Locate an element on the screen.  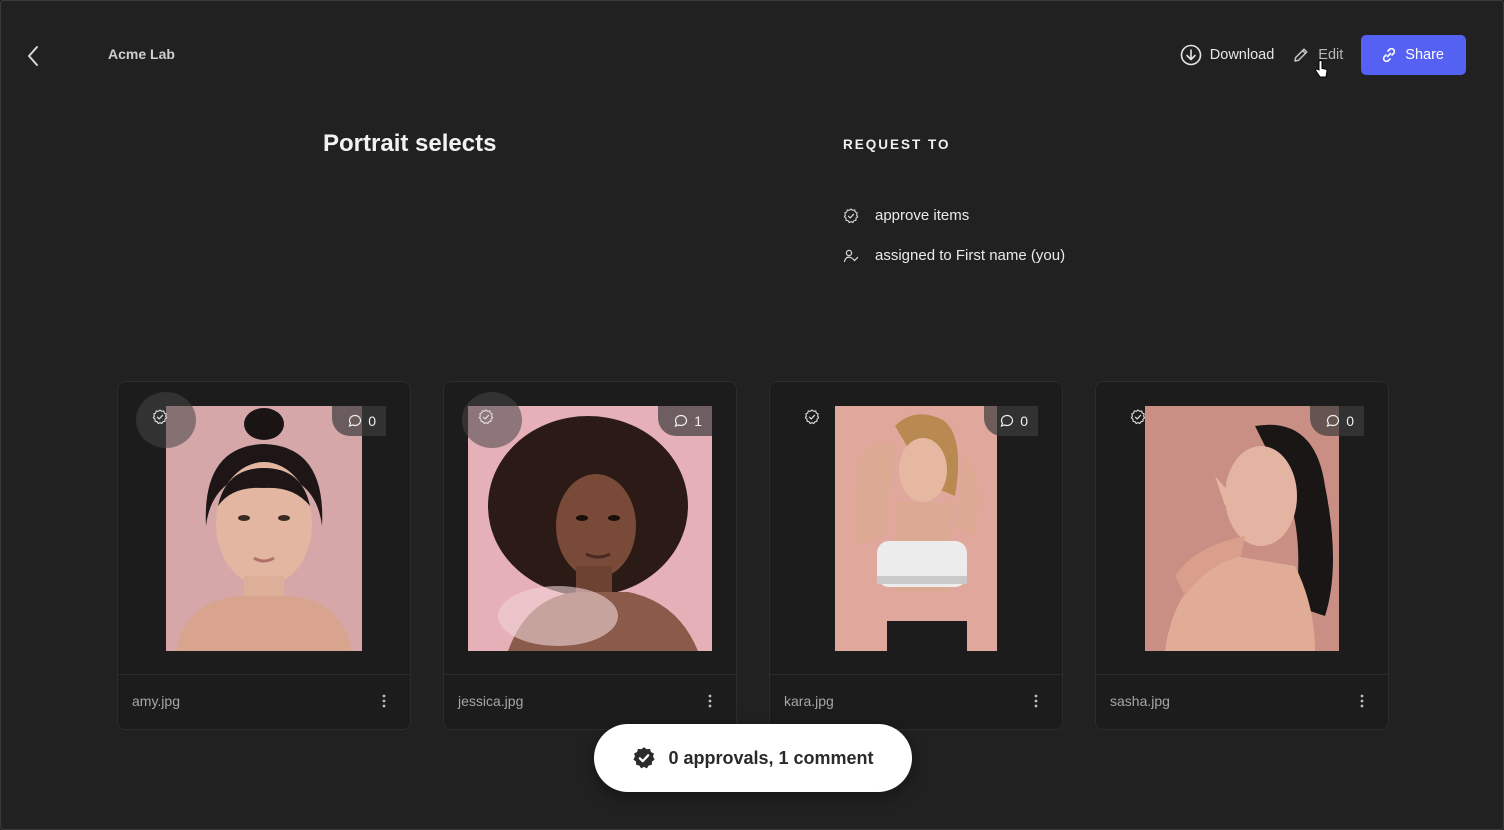
comment-count: 1 is located at coordinates (698, 421).